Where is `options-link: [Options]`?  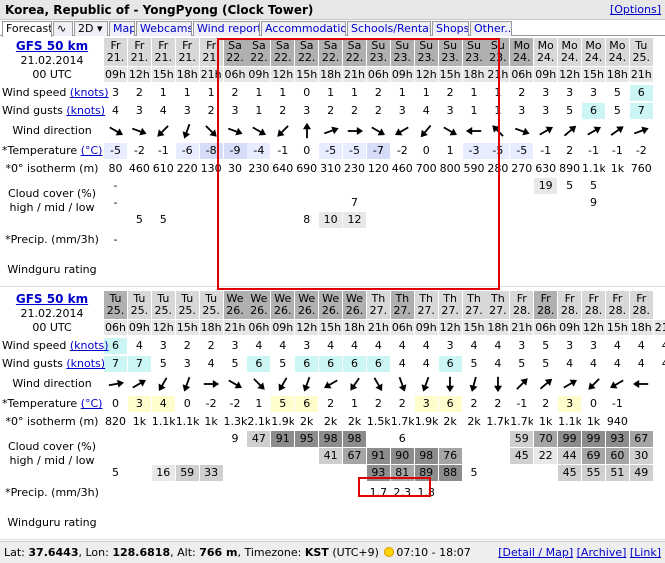 options-link: [Options] is located at coordinates (635, 9).